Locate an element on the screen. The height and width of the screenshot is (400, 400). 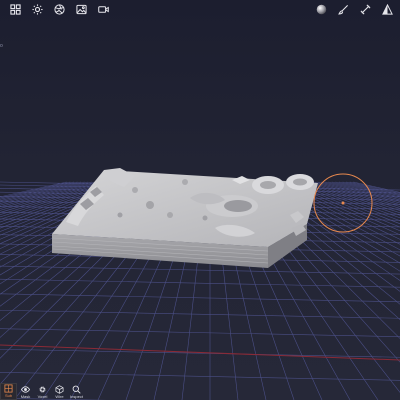
brush-icon is located at coordinates (342, 9).